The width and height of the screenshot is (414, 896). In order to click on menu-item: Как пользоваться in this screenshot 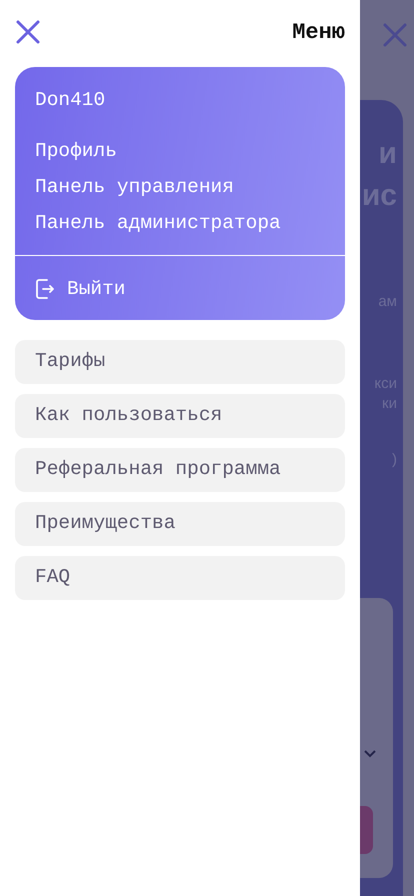, I will do `click(180, 416)`.